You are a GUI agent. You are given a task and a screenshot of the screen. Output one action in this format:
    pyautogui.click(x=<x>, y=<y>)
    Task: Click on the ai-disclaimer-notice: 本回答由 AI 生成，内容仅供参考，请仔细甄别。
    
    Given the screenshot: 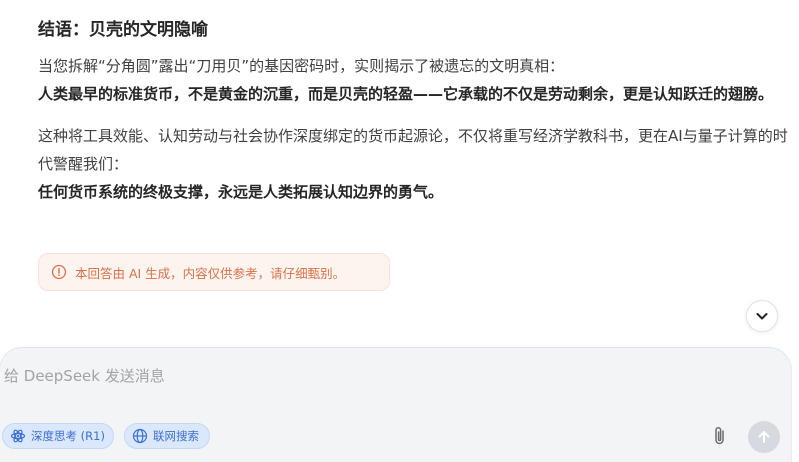 What is the action you would take?
    pyautogui.click(x=214, y=272)
    